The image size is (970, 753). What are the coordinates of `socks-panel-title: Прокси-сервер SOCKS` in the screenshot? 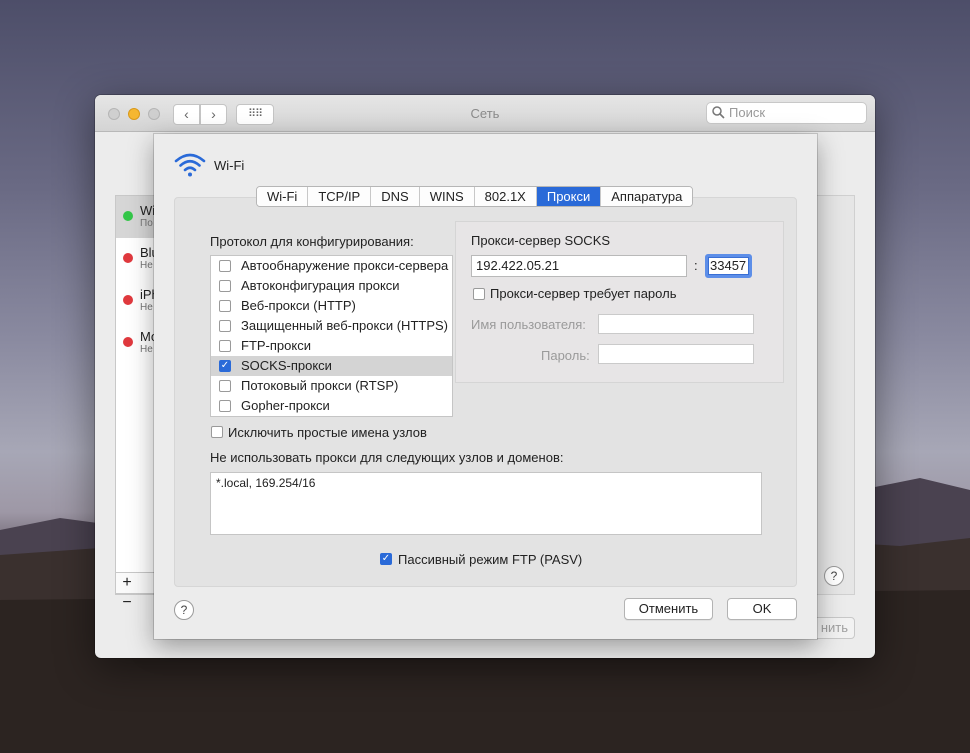 It's located at (541, 240).